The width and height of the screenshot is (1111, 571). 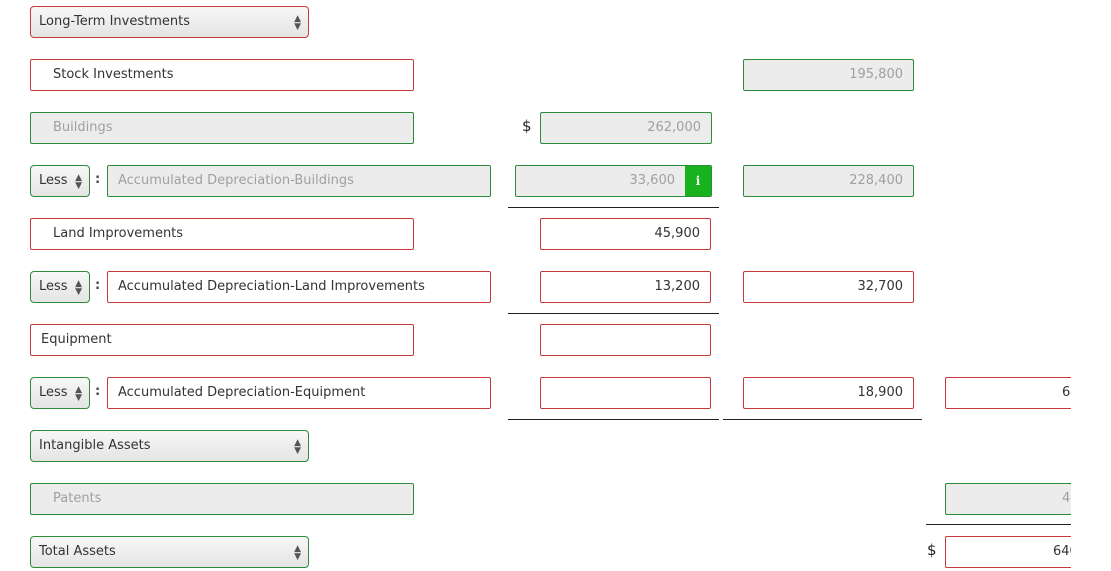 I want to click on amount-accum-dep-equipment, so click(x=625, y=393).